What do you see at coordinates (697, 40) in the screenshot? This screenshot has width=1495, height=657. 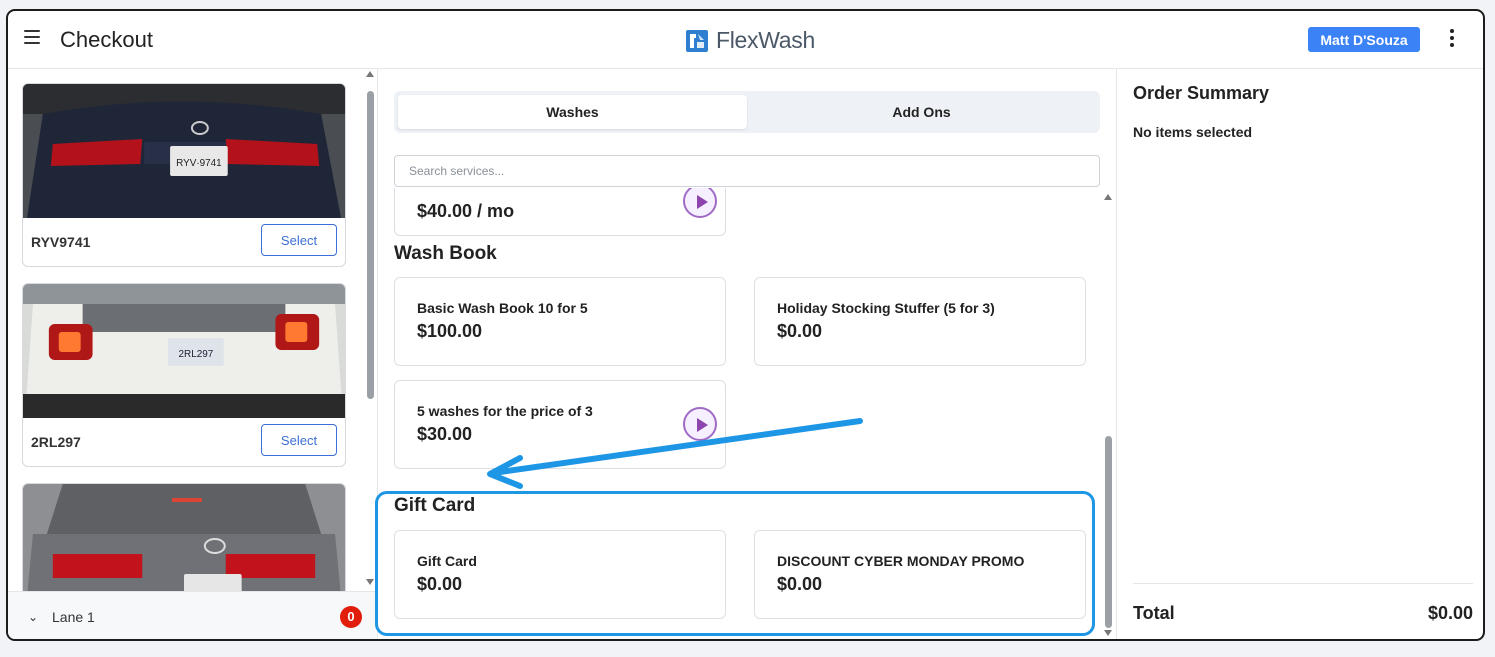 I see `flexwash-logo-icon` at bounding box center [697, 40].